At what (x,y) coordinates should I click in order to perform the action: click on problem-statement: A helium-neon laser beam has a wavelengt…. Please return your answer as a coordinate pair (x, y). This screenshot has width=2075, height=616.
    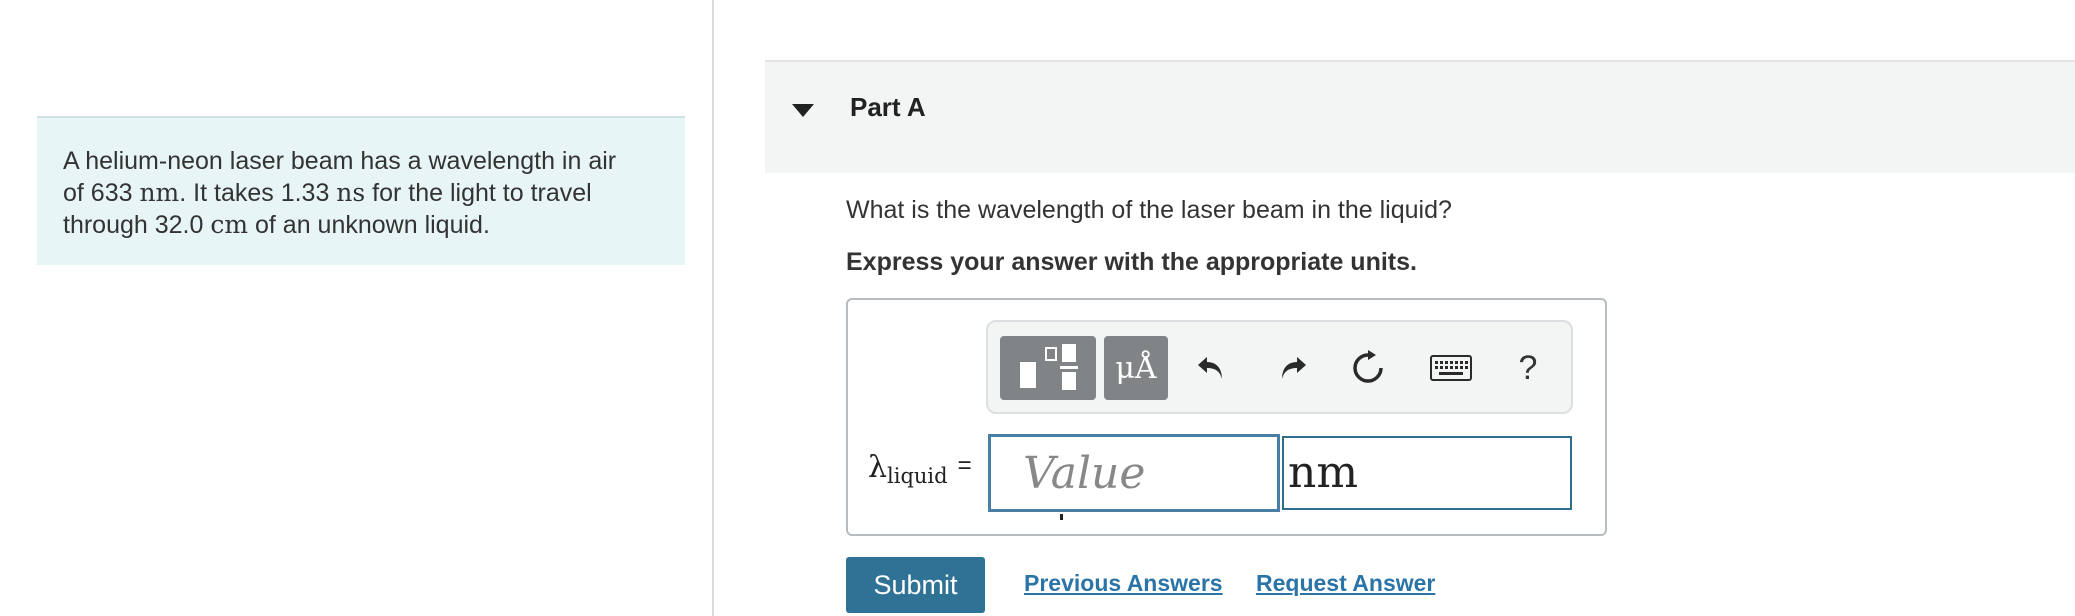
    Looking at the image, I should click on (361, 190).